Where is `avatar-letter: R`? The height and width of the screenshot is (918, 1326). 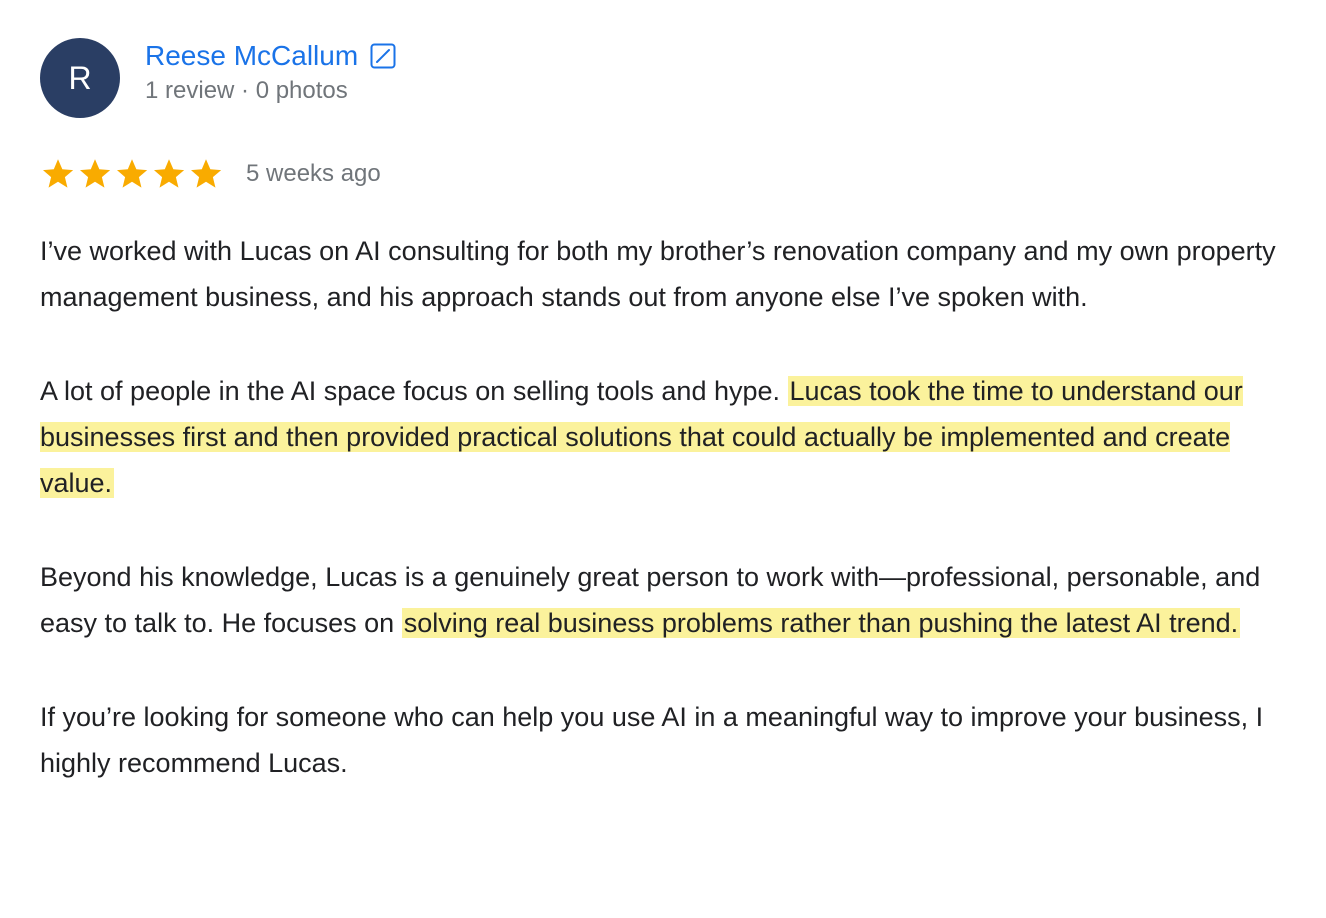
avatar-letter: R is located at coordinates (80, 78).